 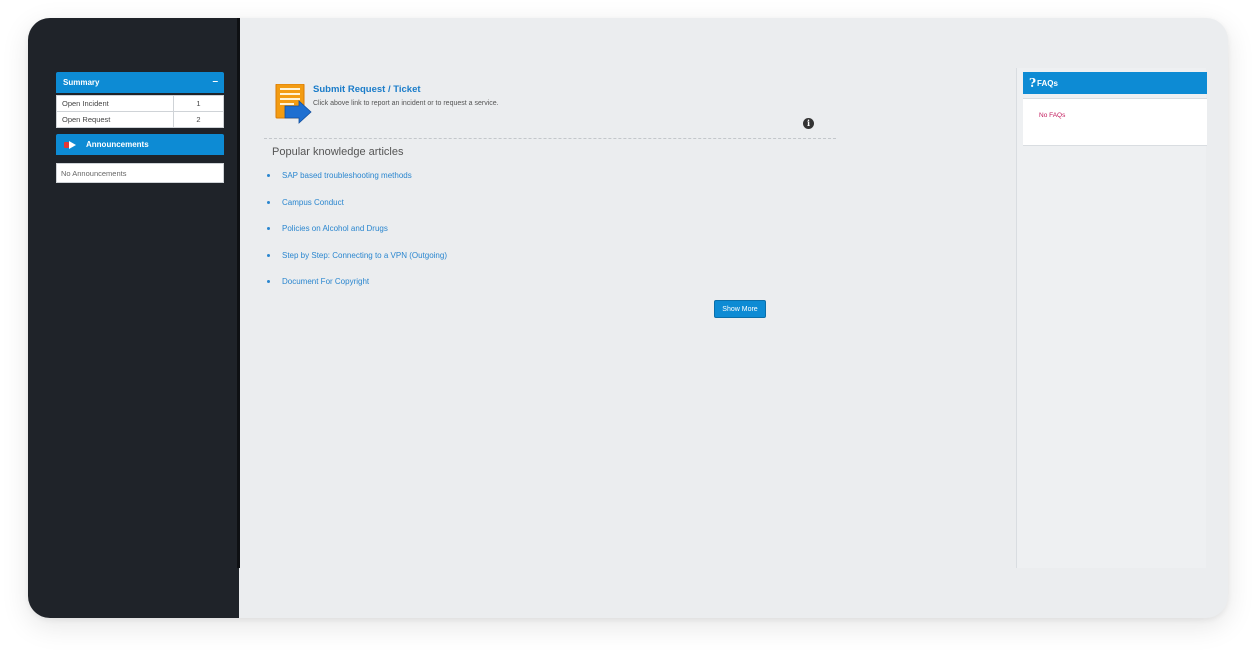 I want to click on faq-body: No FAQs, so click(x=1115, y=122).